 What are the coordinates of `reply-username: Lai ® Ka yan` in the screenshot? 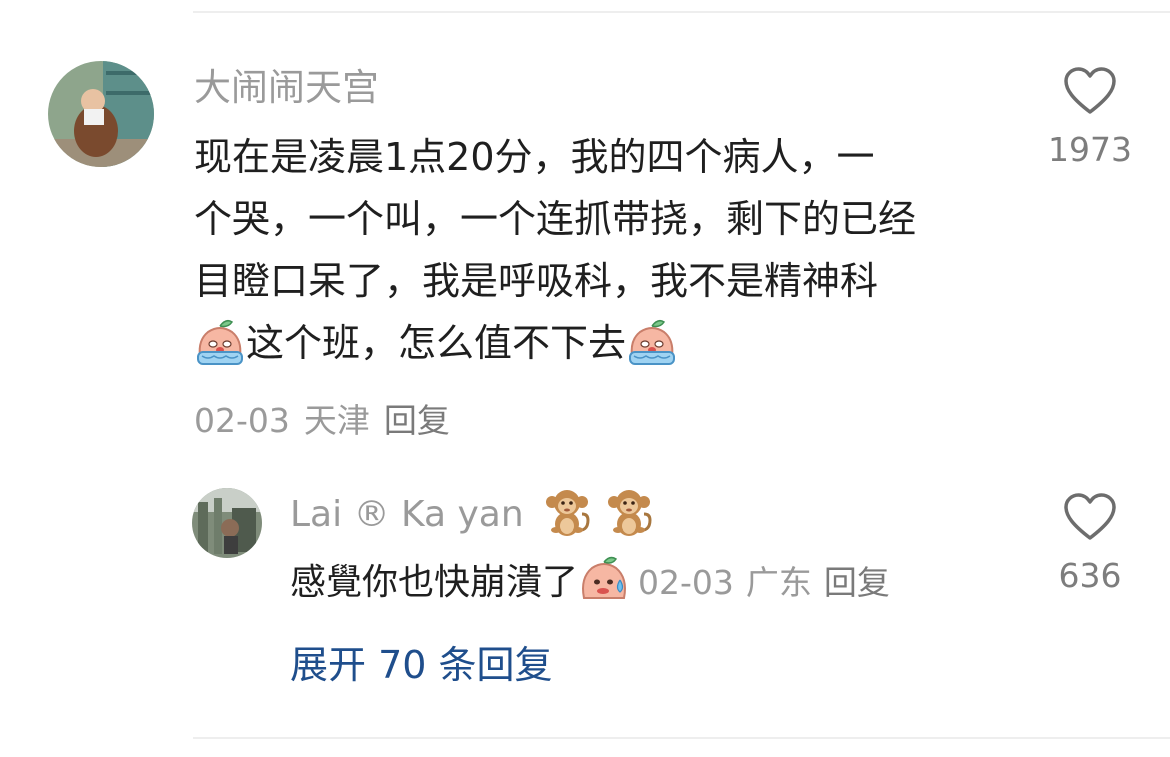 It's located at (407, 515).